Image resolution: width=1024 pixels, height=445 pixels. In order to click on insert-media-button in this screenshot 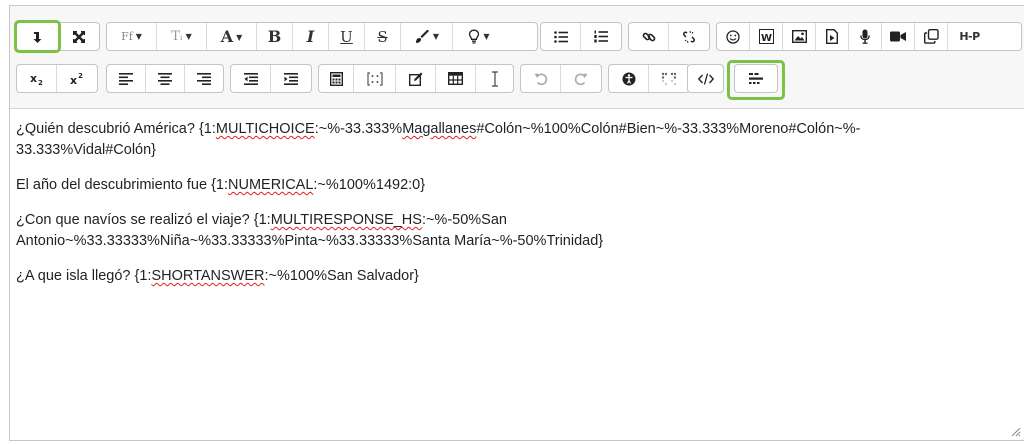, I will do `click(832, 36)`.